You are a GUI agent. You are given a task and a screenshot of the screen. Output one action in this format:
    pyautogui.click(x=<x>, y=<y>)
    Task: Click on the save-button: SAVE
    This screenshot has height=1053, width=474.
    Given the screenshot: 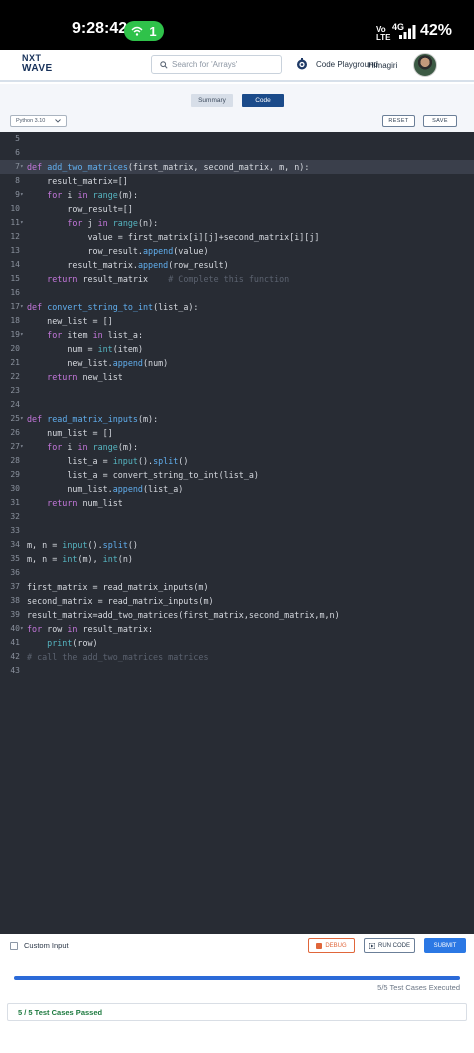 What is the action you would take?
    pyautogui.click(x=440, y=121)
    